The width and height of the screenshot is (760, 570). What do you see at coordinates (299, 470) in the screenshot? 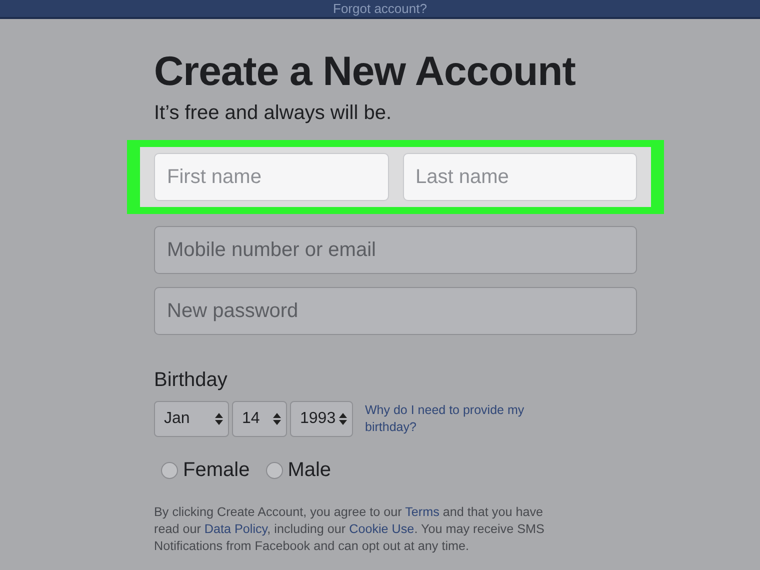
I see `gender-radio: Male` at bounding box center [299, 470].